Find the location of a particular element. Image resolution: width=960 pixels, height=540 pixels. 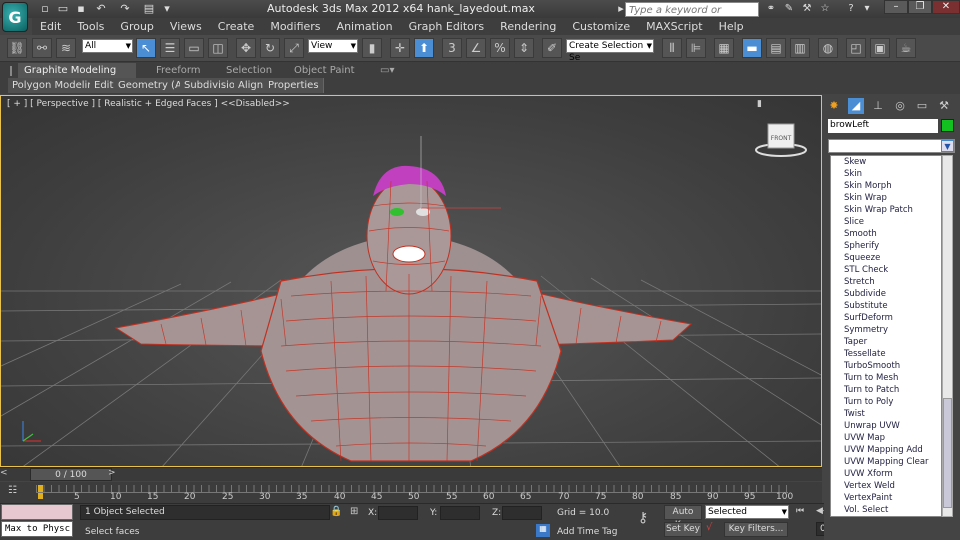

modifier-item: Stretch is located at coordinates (886, 282).